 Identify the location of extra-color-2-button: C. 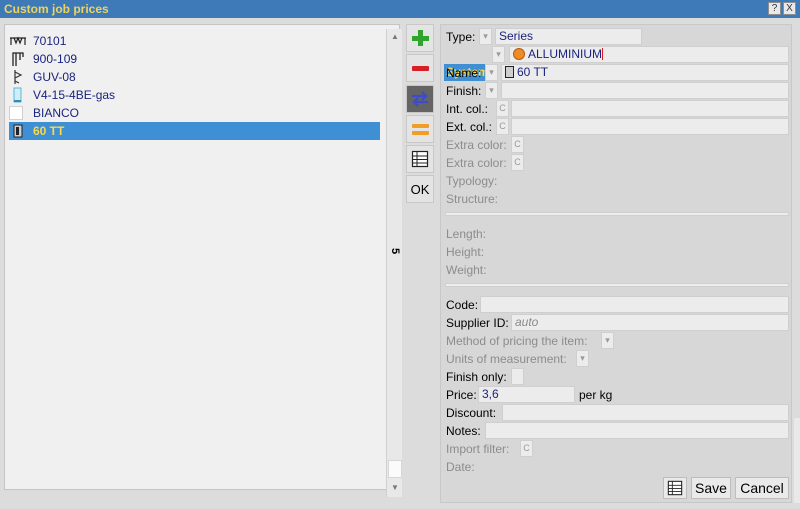
(517, 162).